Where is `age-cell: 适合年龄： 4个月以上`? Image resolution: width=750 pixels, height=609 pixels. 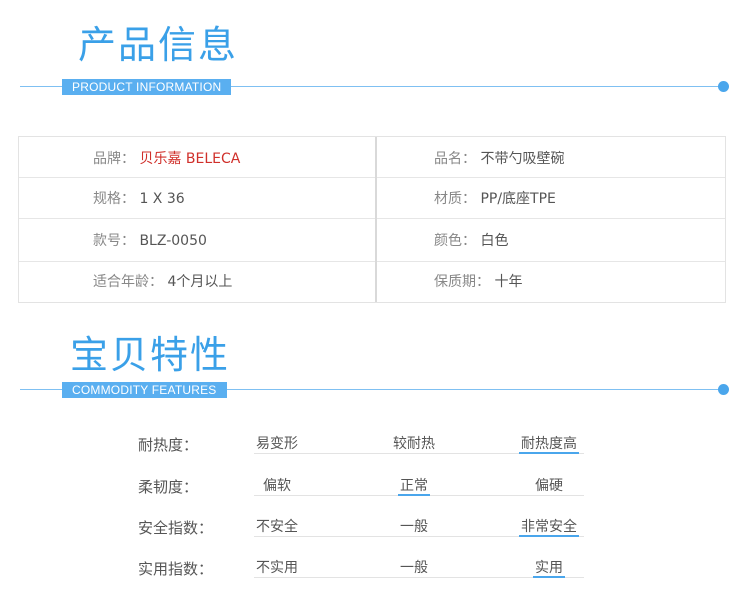
age-cell: 适合年龄： 4个月以上 is located at coordinates (162, 282).